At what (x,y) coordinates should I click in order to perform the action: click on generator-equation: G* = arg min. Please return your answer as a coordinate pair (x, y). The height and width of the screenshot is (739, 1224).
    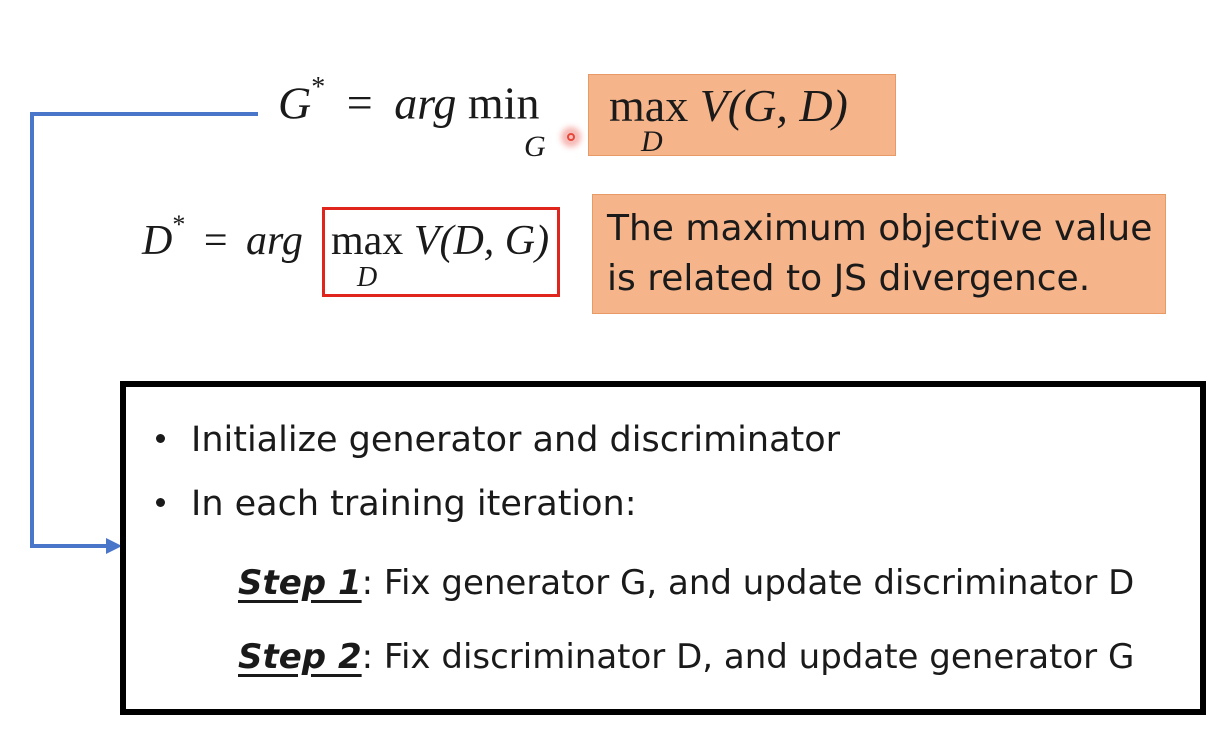
    Looking at the image, I should click on (409, 101).